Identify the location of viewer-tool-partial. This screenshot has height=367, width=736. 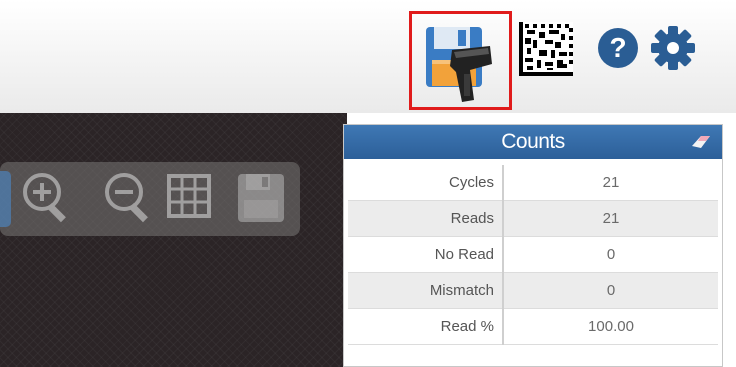
(5, 199).